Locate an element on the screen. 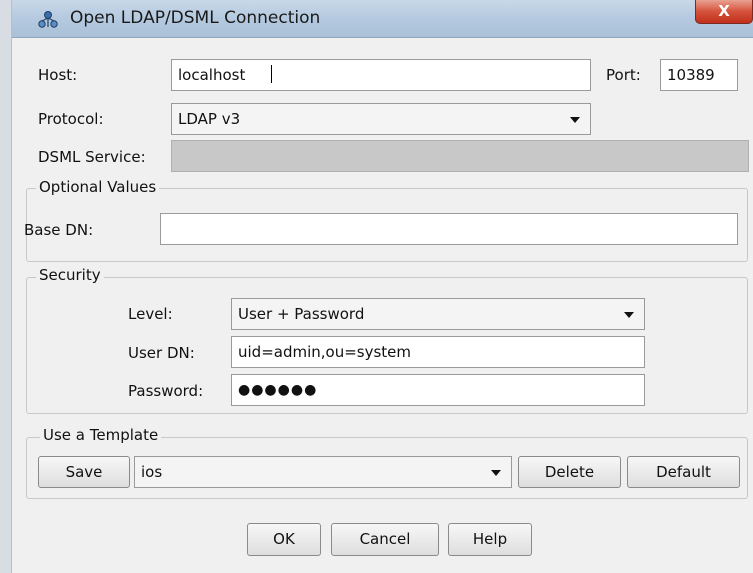 The width and height of the screenshot is (753, 573). template-value: ios is located at coordinates (152, 472).